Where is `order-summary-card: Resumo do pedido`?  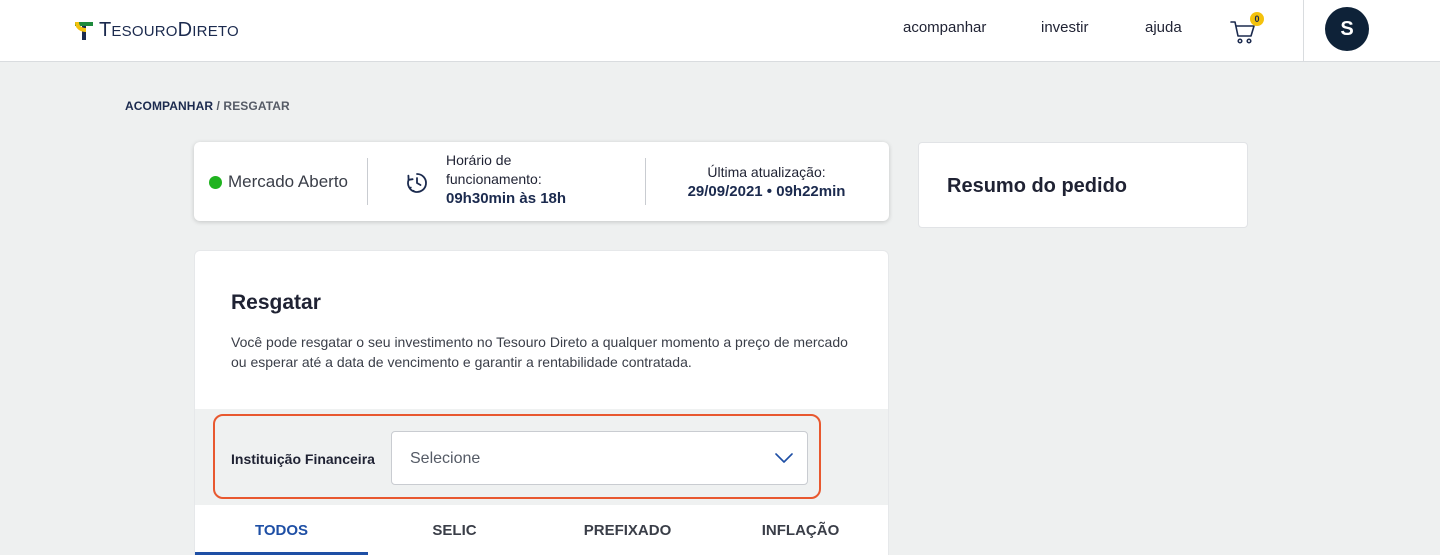
order-summary-card: Resumo do pedido is located at coordinates (1083, 185).